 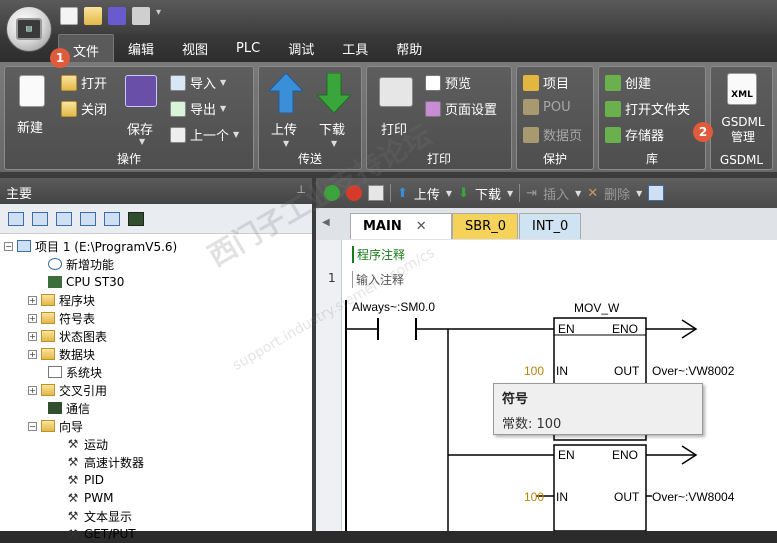 I want to click on upload-button: 上传, so click(x=284, y=128).